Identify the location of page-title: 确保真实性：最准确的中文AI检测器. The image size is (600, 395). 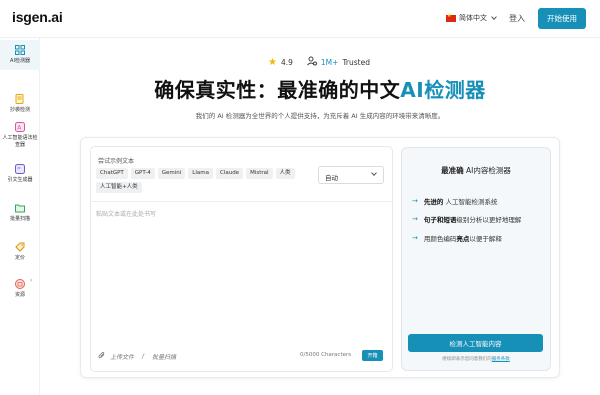
(300, 88).